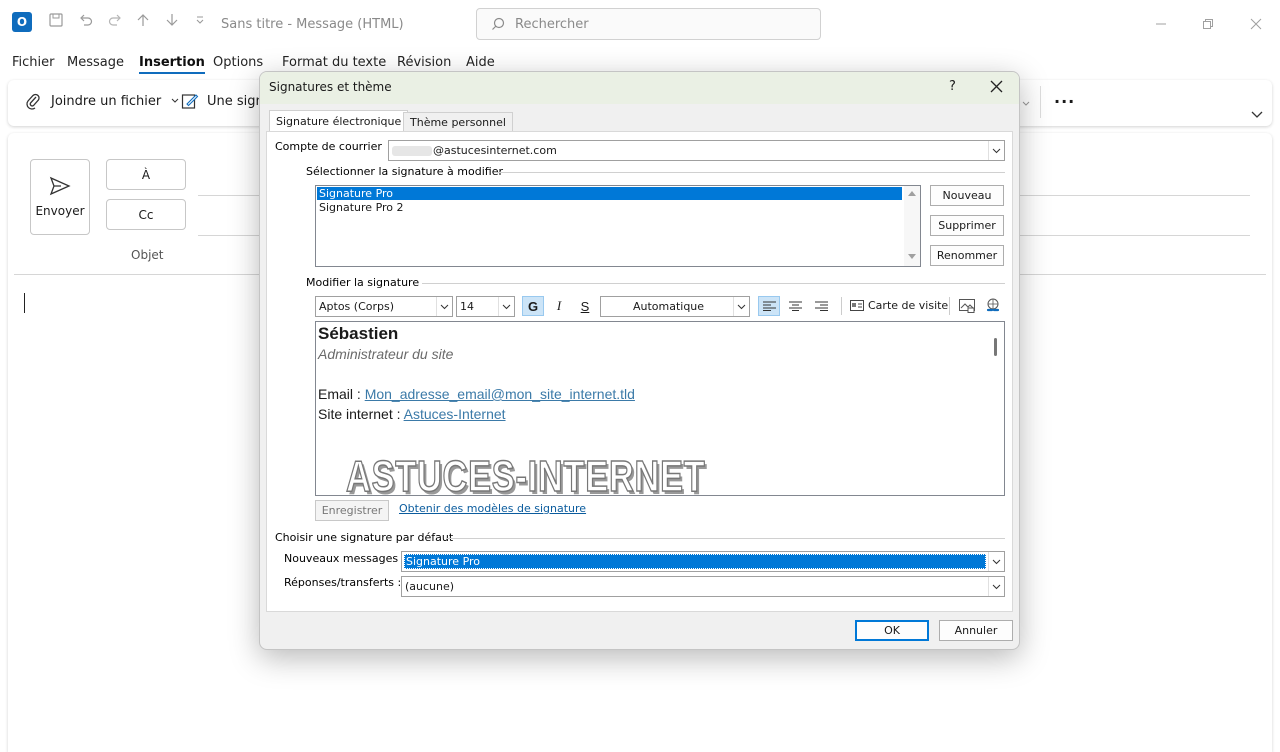 This screenshot has width=1280, height=752. What do you see at coordinates (455, 414) in the screenshot?
I see `site-link: Astuces-Internet` at bounding box center [455, 414].